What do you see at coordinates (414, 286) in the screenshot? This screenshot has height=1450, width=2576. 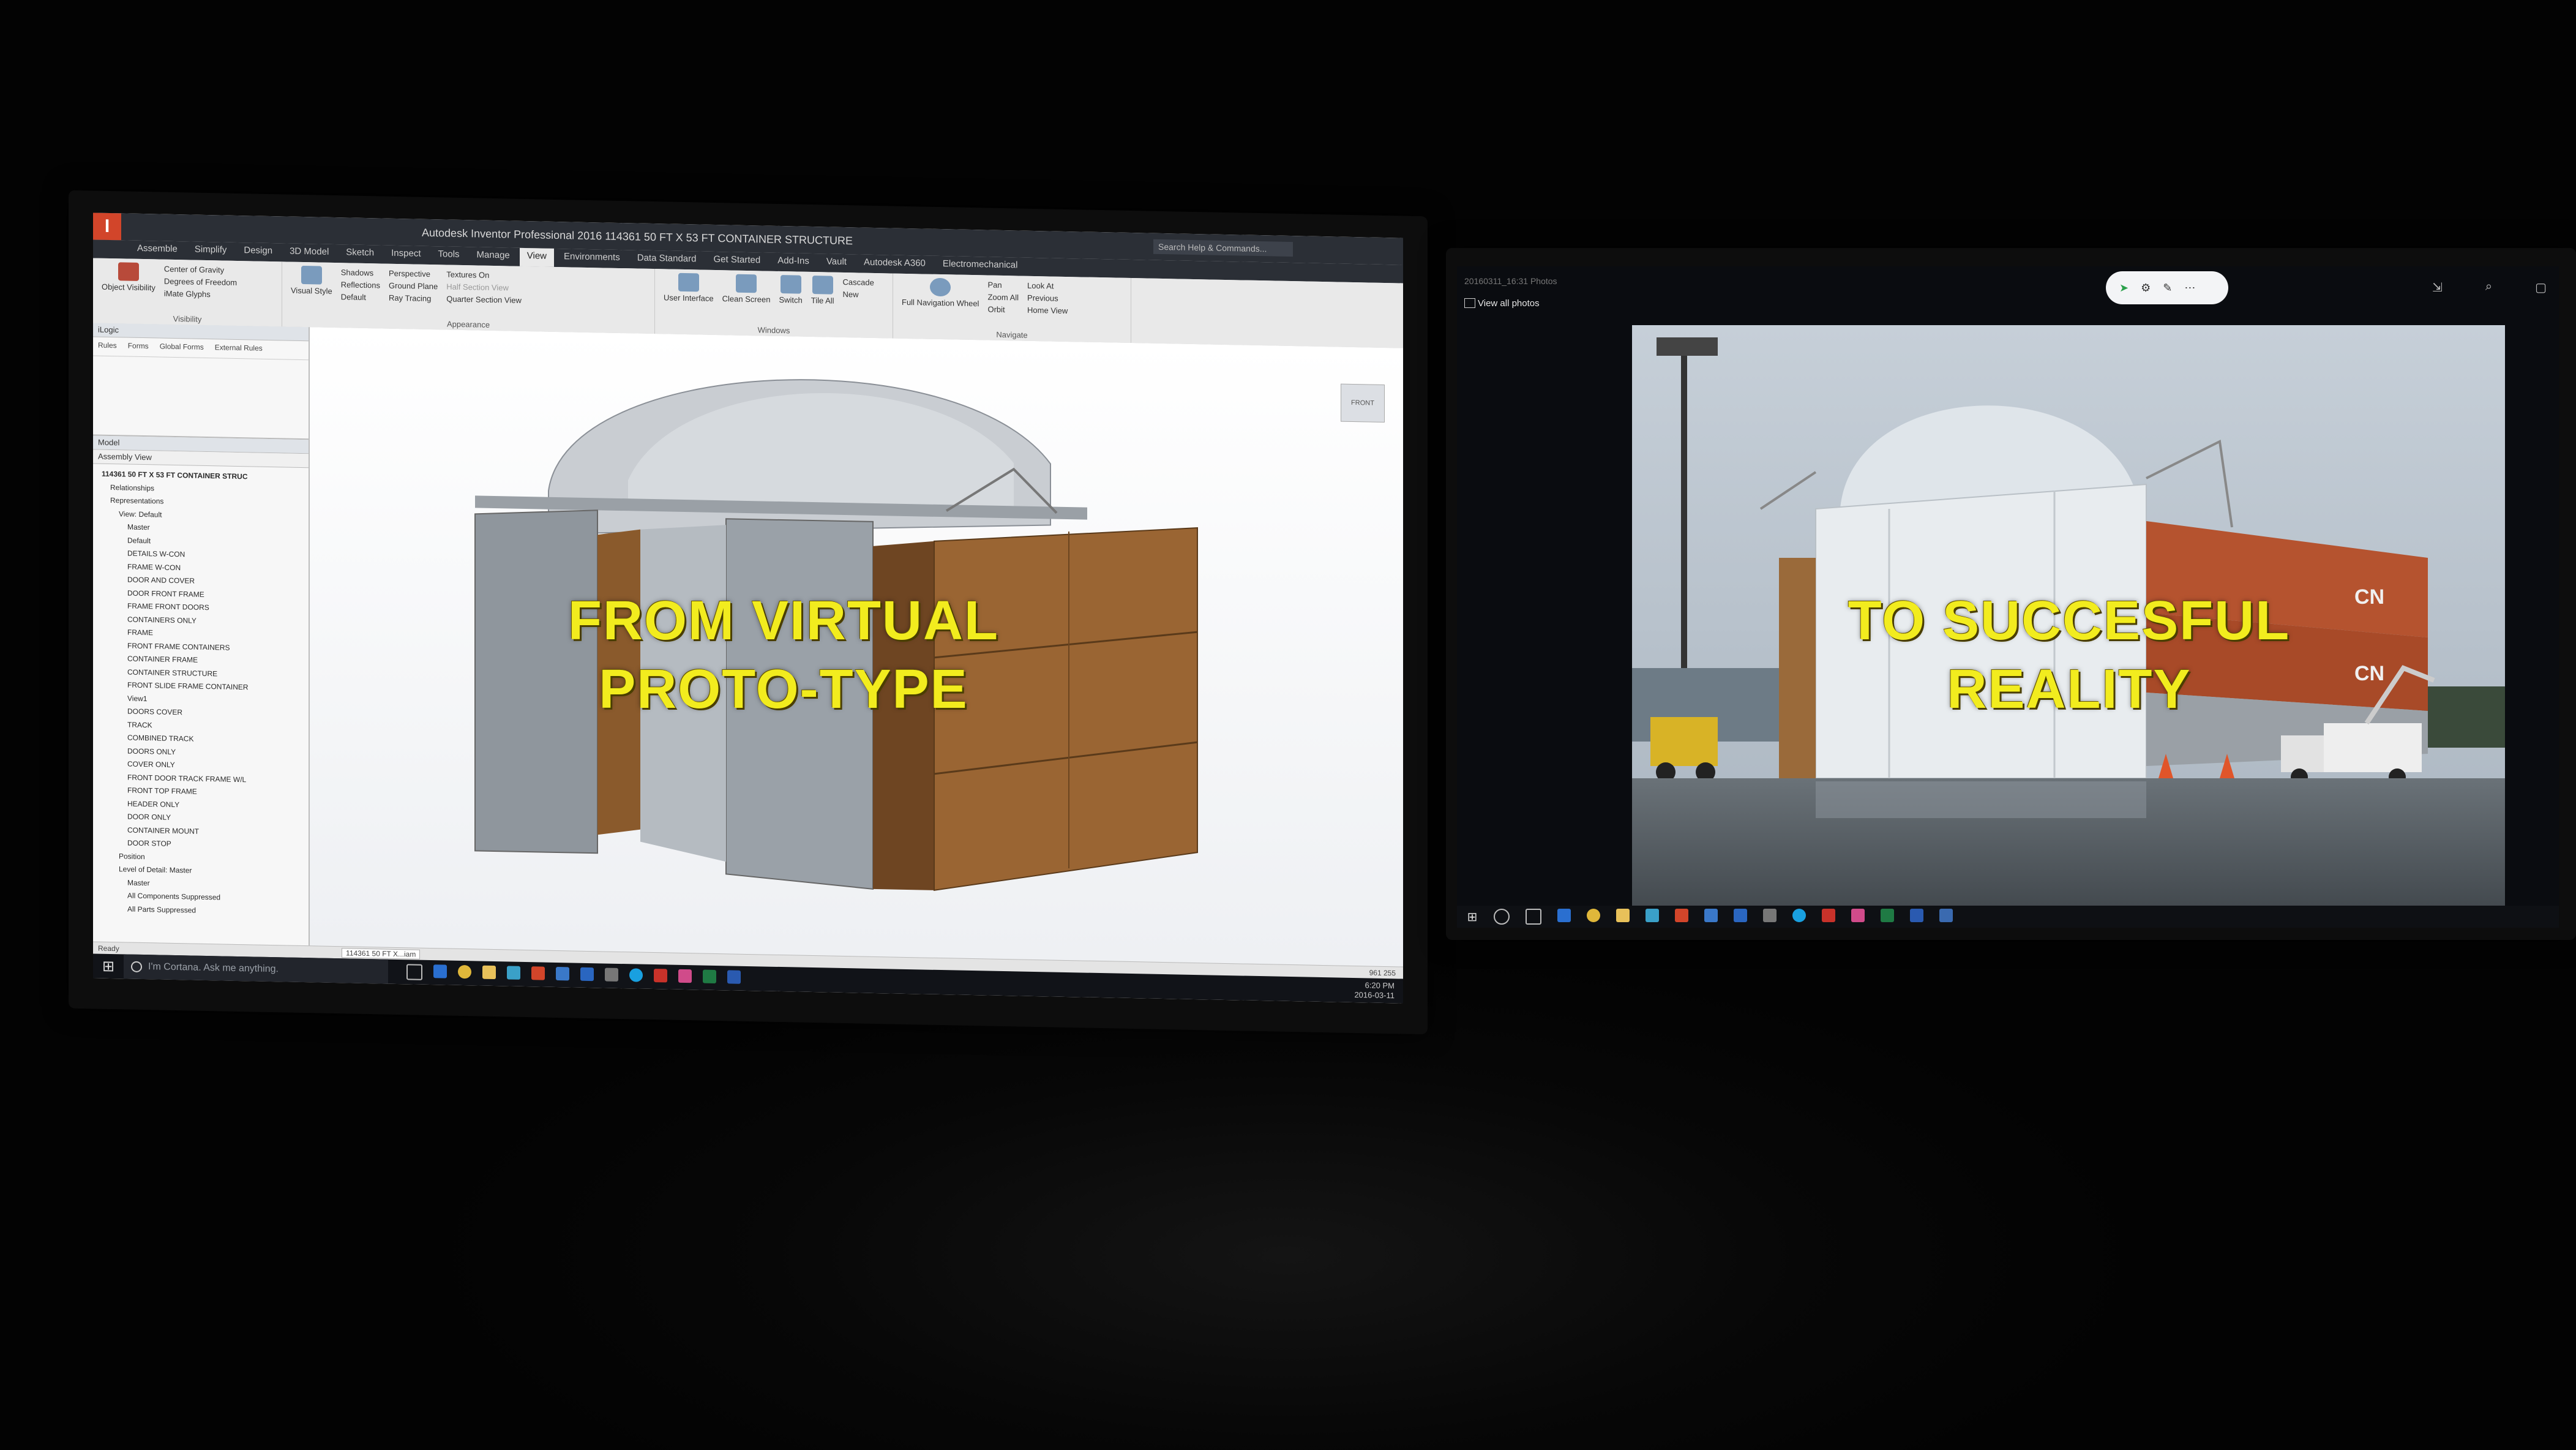 I see `ground-plane-dropdown: Ground Plane` at bounding box center [414, 286].